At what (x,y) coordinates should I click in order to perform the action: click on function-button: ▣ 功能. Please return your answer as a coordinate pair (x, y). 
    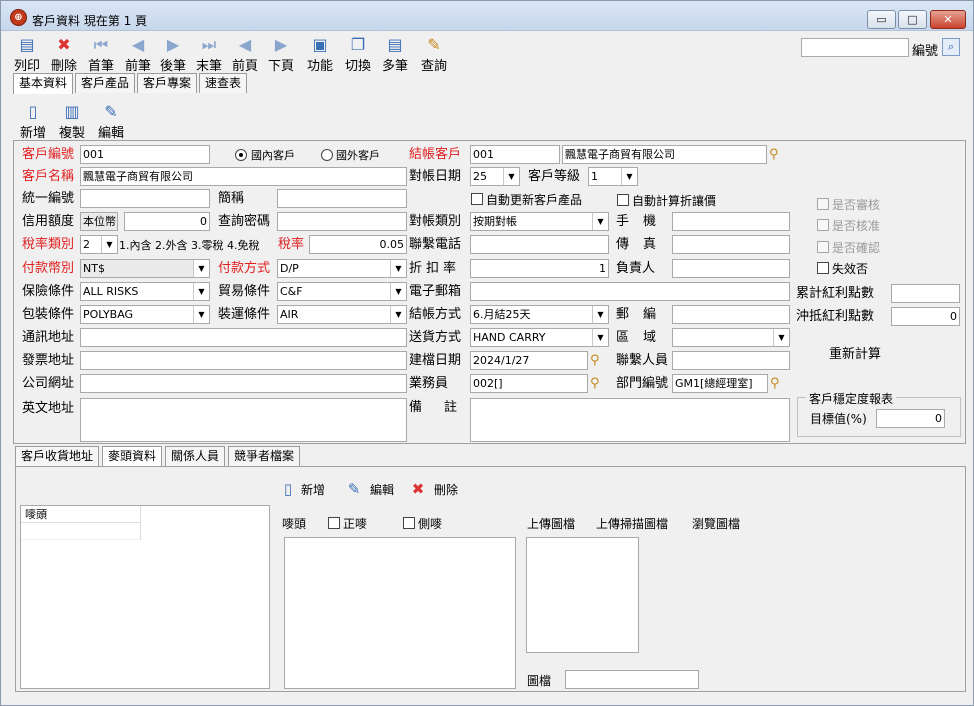
    Looking at the image, I should click on (320, 54).